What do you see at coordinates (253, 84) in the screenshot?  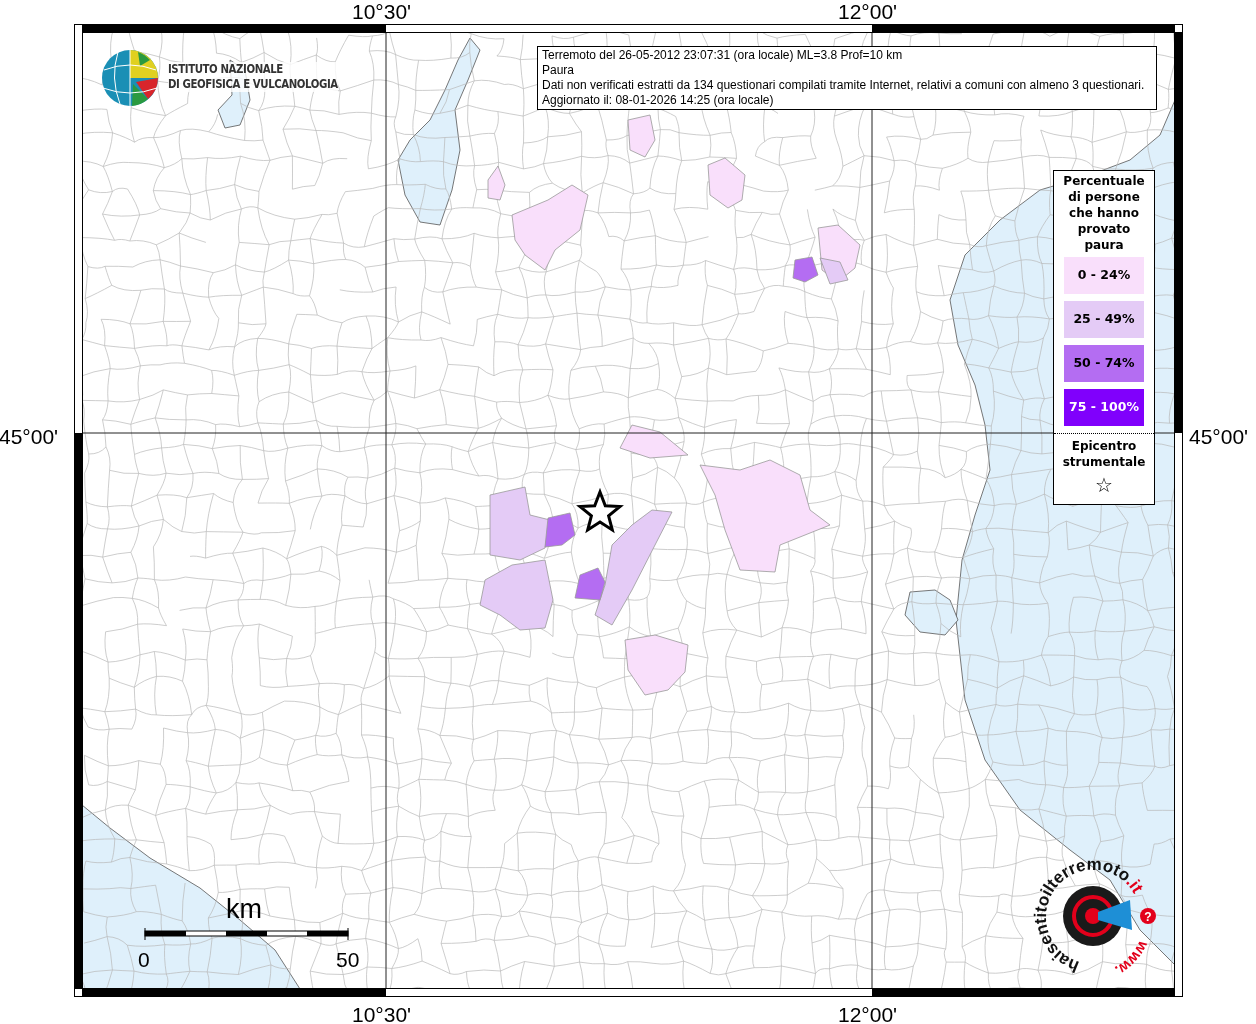 I see `institute-name: DI GEOFISICA E VULCANOLOGIA` at bounding box center [253, 84].